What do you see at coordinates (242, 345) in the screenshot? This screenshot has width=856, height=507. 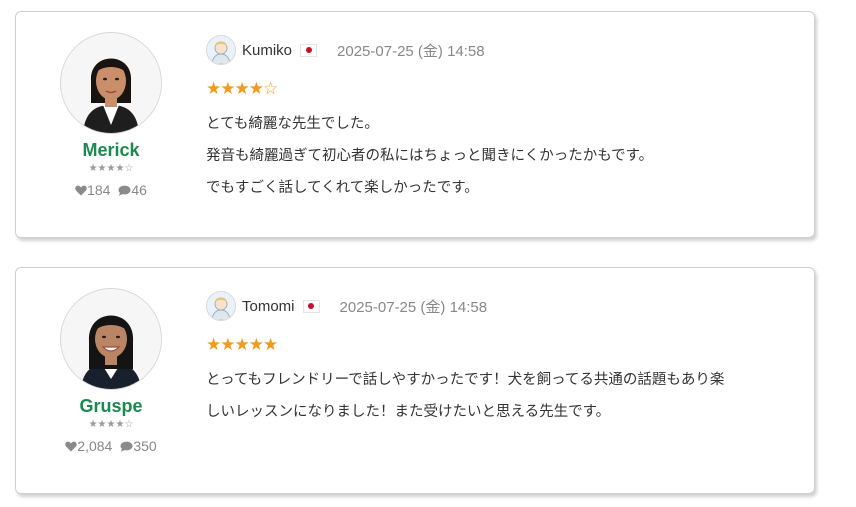 I see `review-rating-stars-icon: ★★★★★` at bounding box center [242, 345].